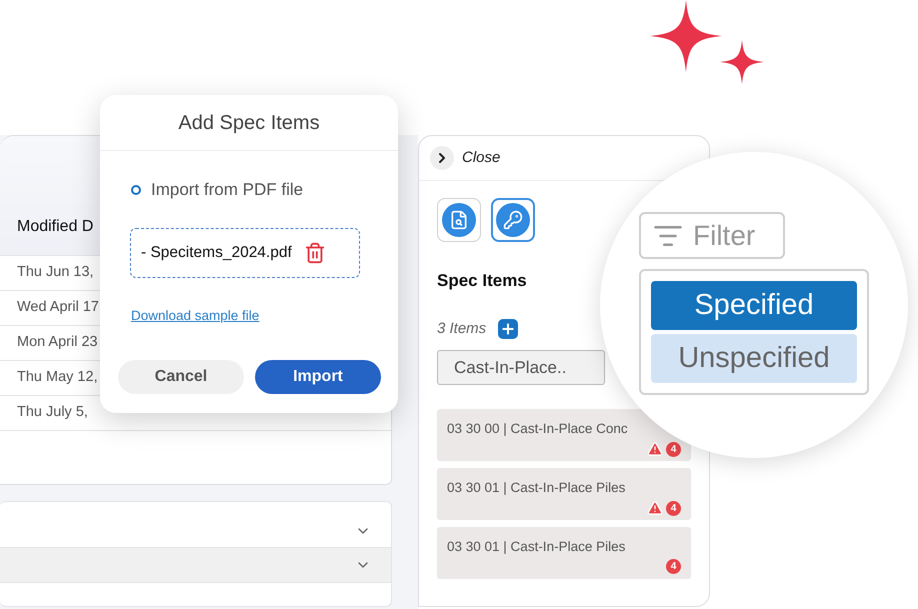 The height and width of the screenshot is (609, 918). I want to click on document-tool-button, so click(459, 220).